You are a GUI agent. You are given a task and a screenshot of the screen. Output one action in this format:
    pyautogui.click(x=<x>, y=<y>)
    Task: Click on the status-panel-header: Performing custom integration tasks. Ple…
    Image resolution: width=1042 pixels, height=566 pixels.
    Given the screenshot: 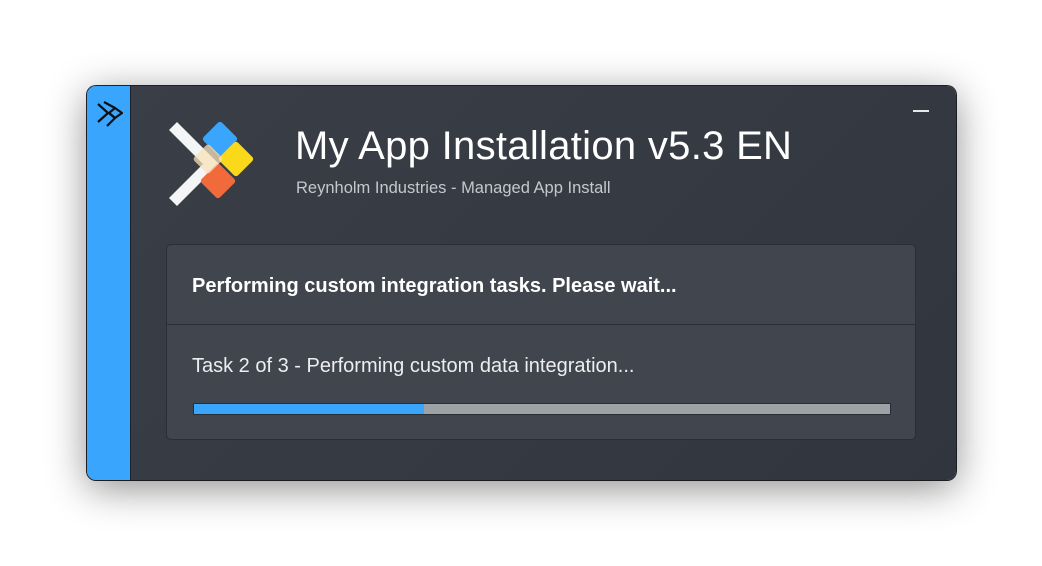 What is the action you would take?
    pyautogui.click(x=541, y=285)
    